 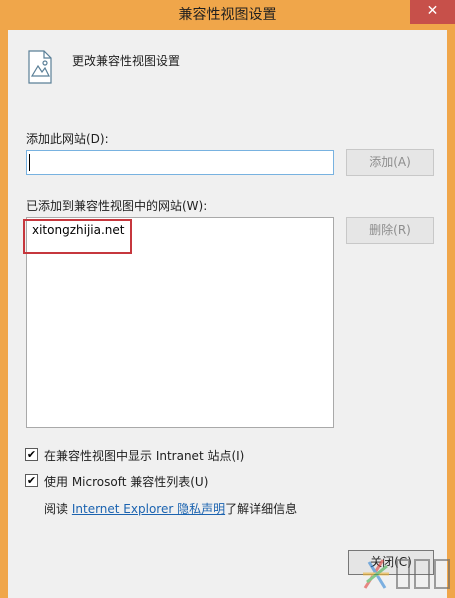 What do you see at coordinates (390, 162) in the screenshot?
I see `add-button: 添加(A)` at bounding box center [390, 162].